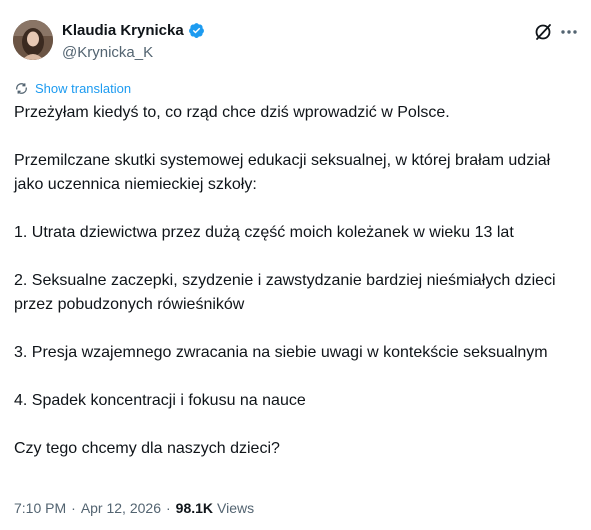 Image resolution: width=591 pixels, height=530 pixels. I want to click on tweet-paragraph: 4. Spadek koncentracji i fokusu na nauce, so click(160, 400).